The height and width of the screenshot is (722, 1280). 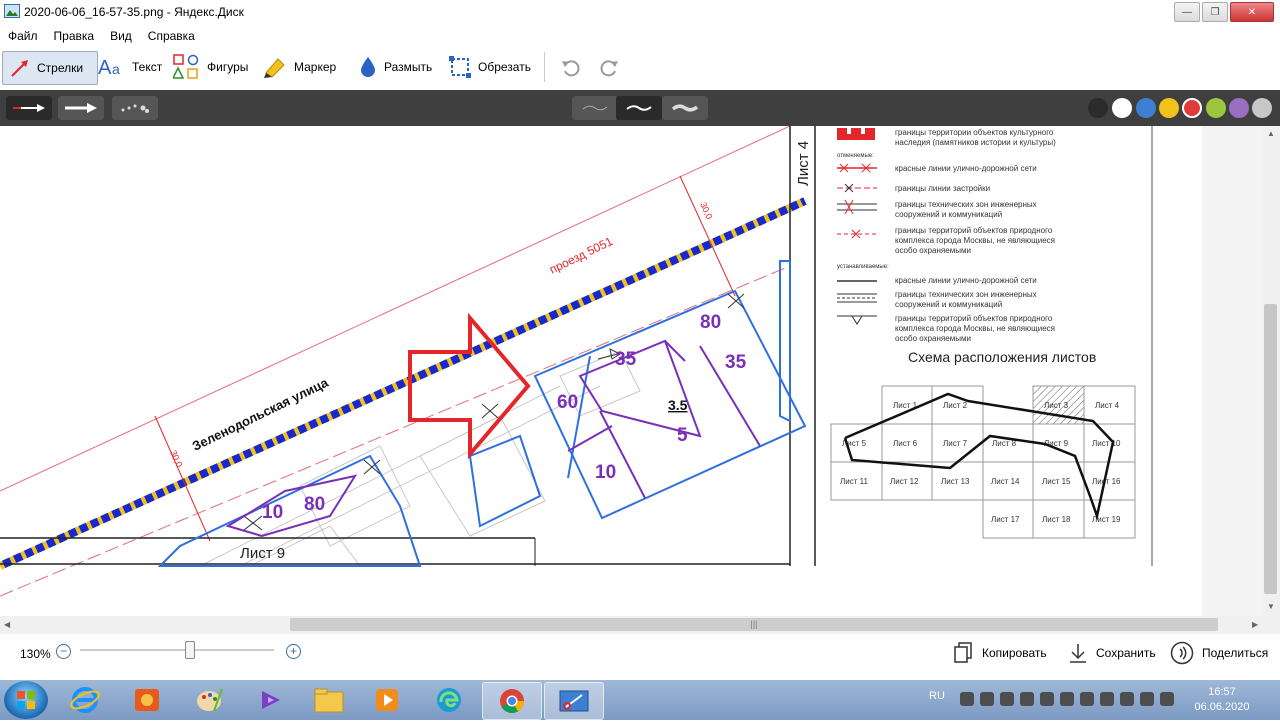 I want to click on taskbar-visual-studio, so click(x=271, y=700).